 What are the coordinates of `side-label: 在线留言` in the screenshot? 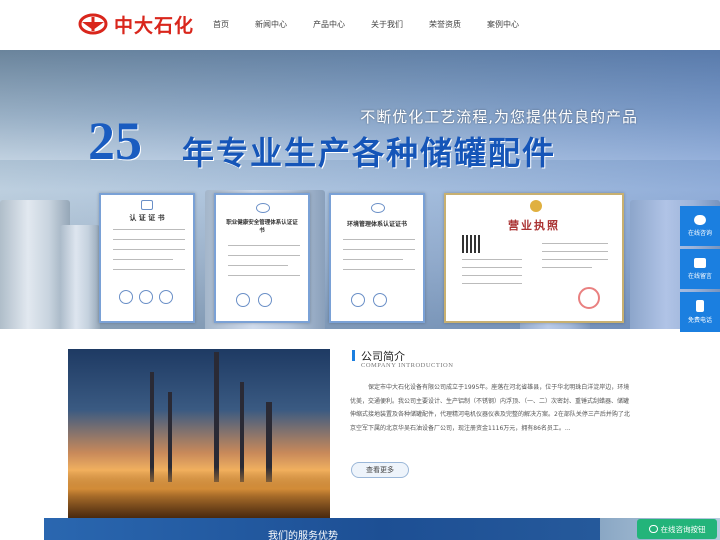 It's located at (699, 276).